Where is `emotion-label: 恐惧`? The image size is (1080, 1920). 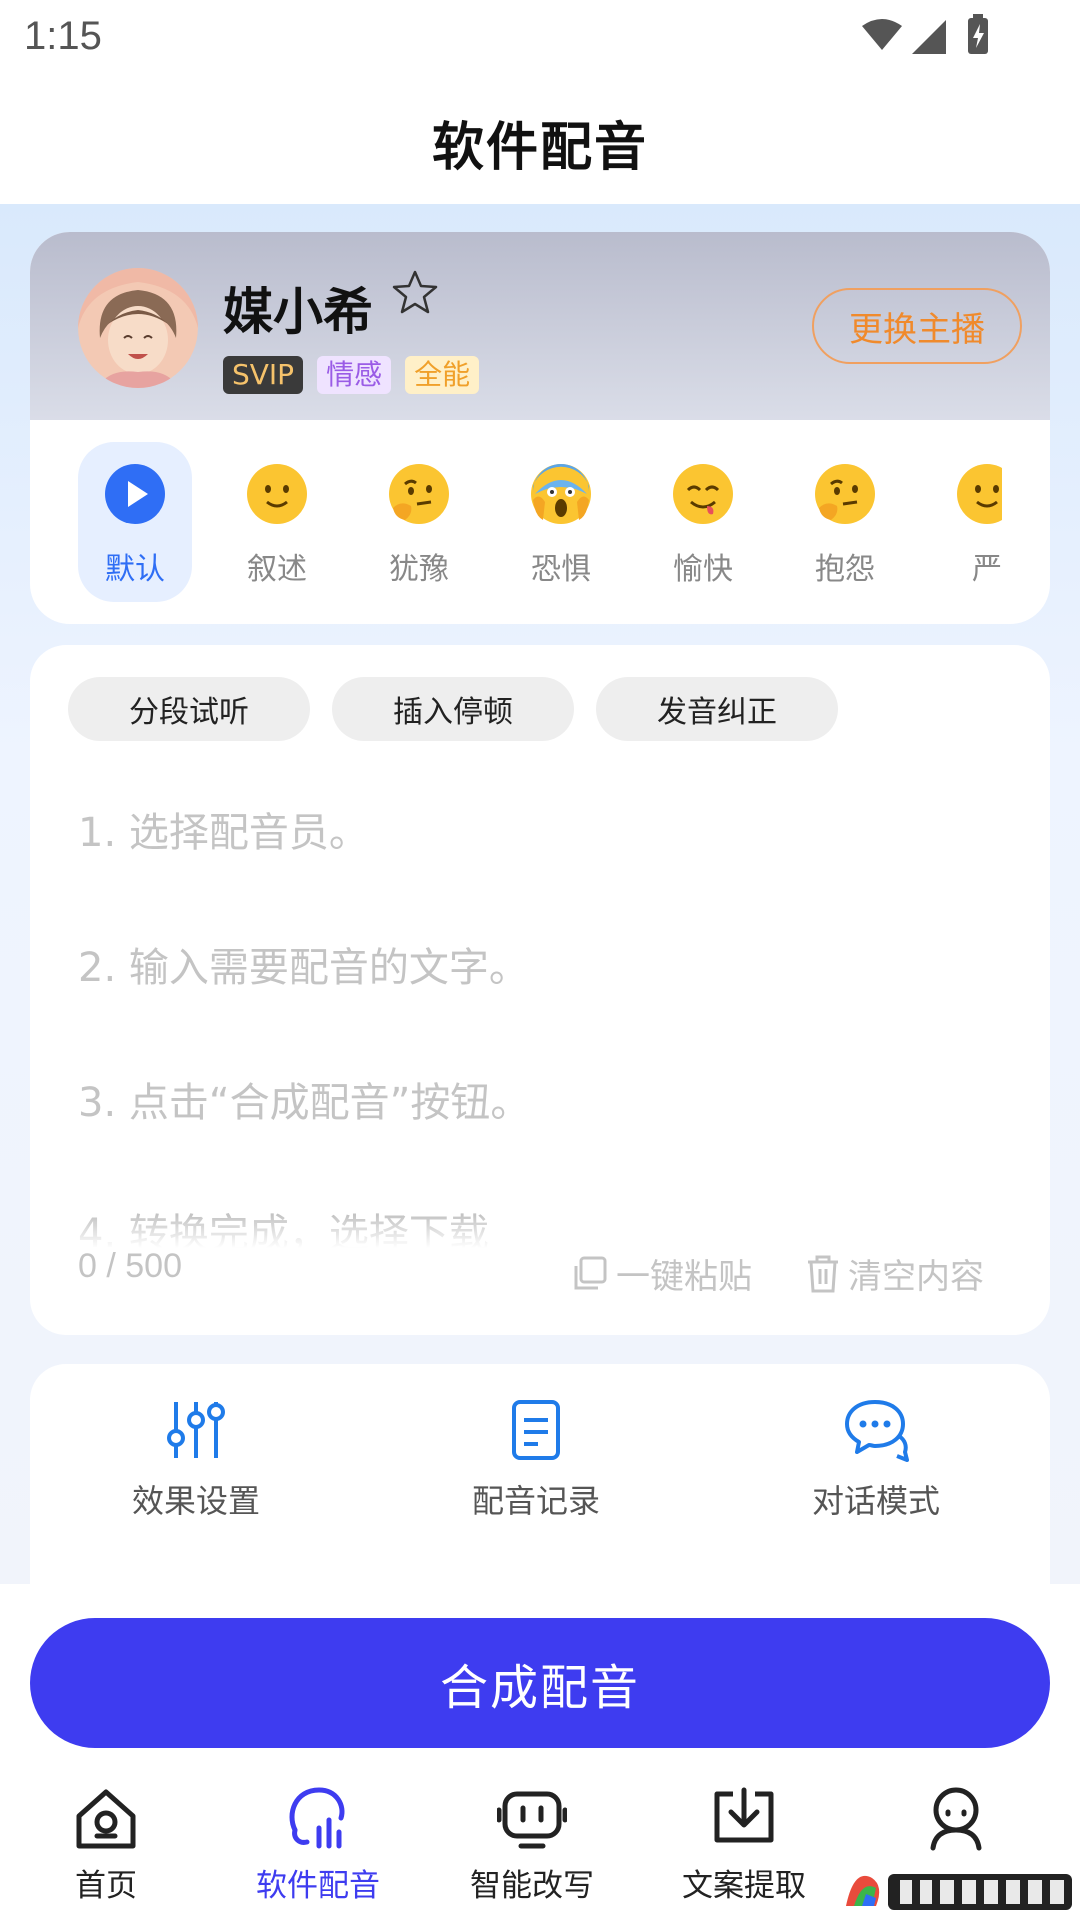 emotion-label: 恐惧 is located at coordinates (561, 569).